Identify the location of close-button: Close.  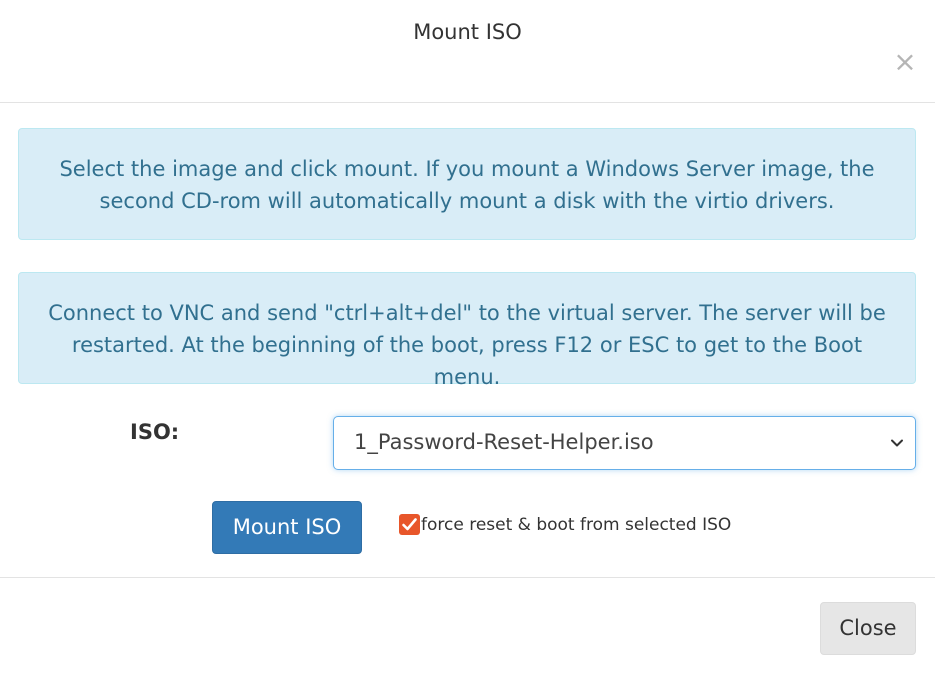
(868, 628).